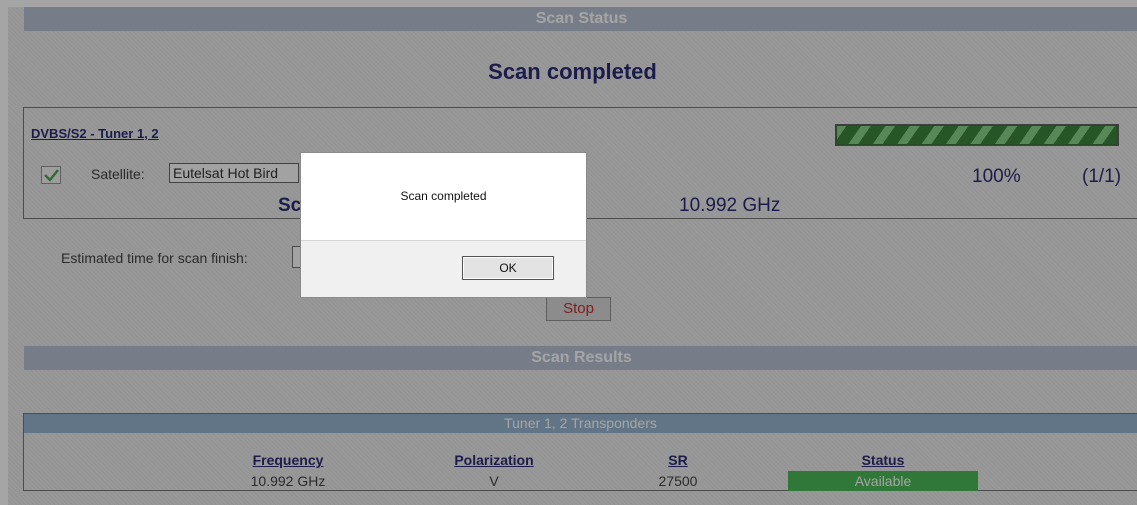  I want to click on dialog-message: Scan completed, so click(443, 196).